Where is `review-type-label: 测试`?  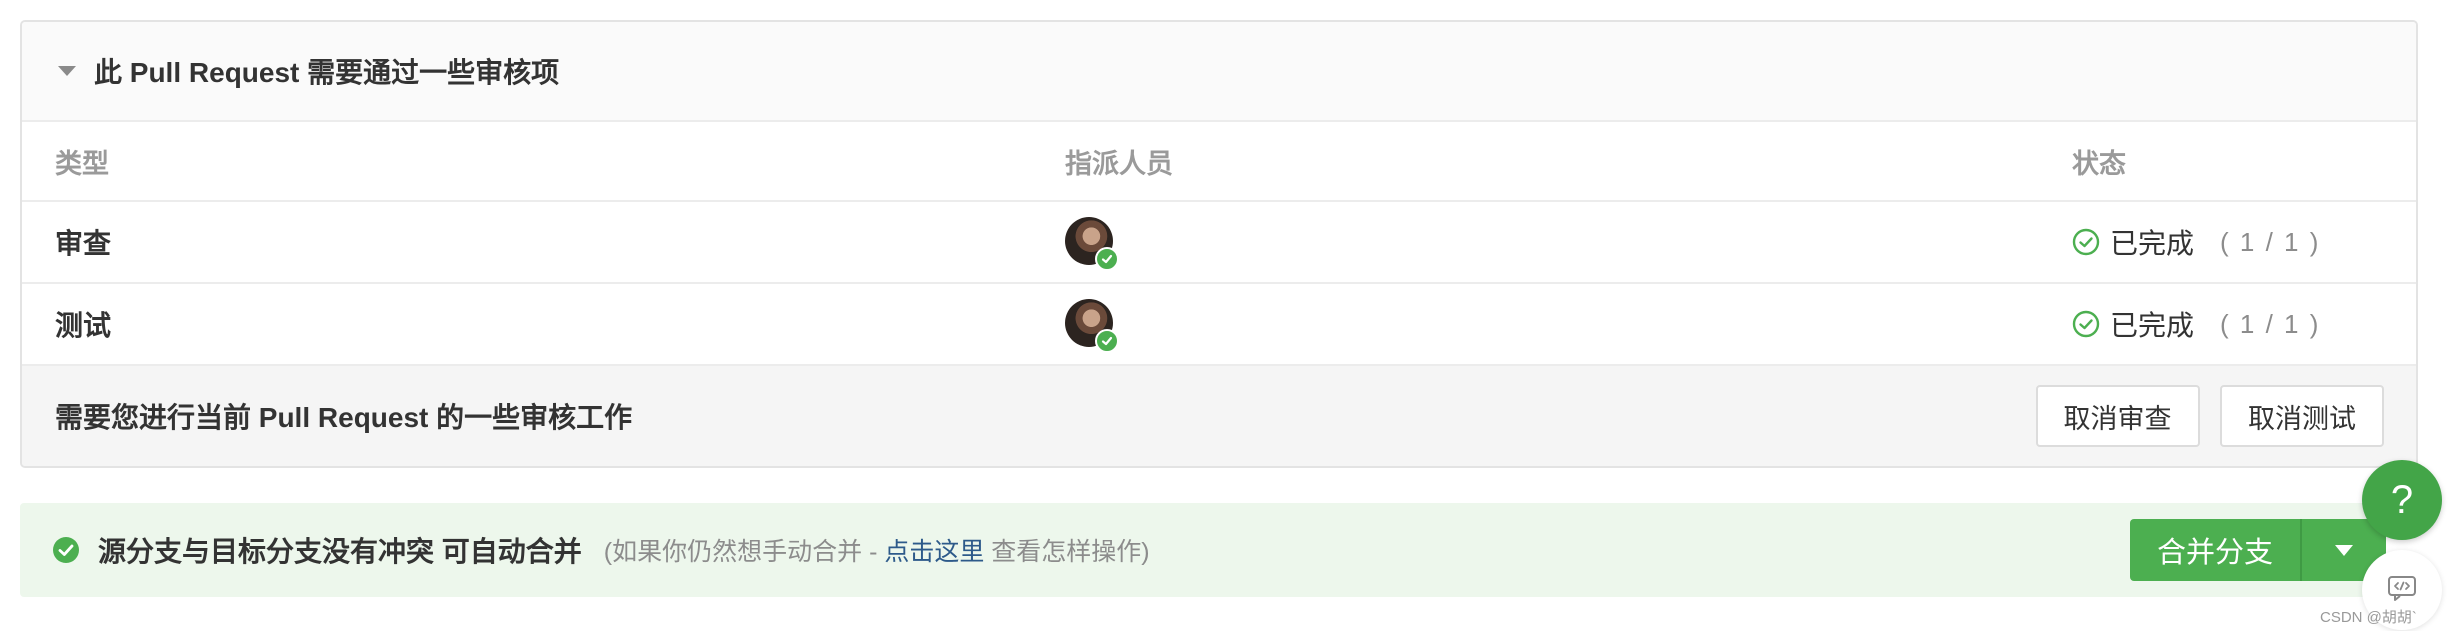
review-type-label: 测试 is located at coordinates (83, 325).